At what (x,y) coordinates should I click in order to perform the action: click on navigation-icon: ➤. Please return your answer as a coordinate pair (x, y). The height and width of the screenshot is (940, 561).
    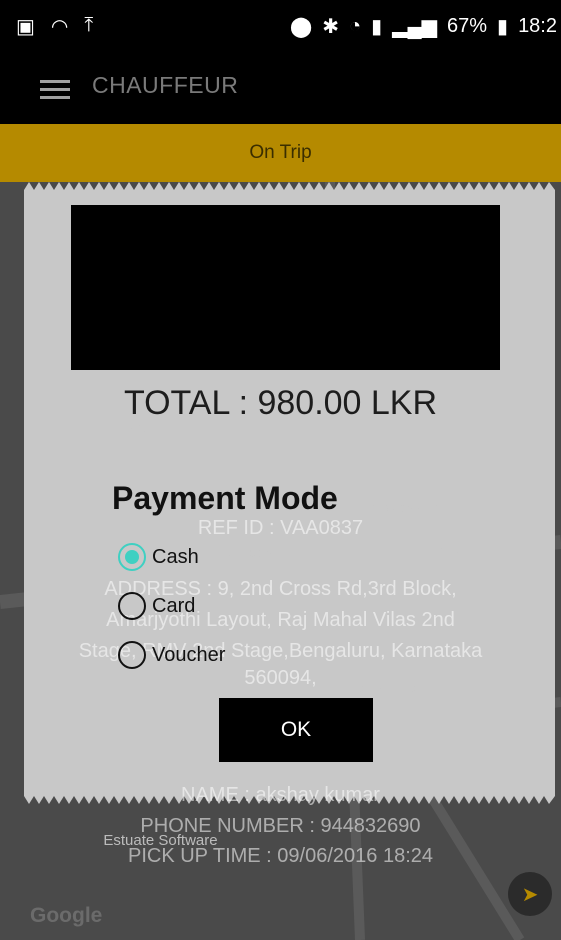
    Looking at the image, I should click on (530, 894).